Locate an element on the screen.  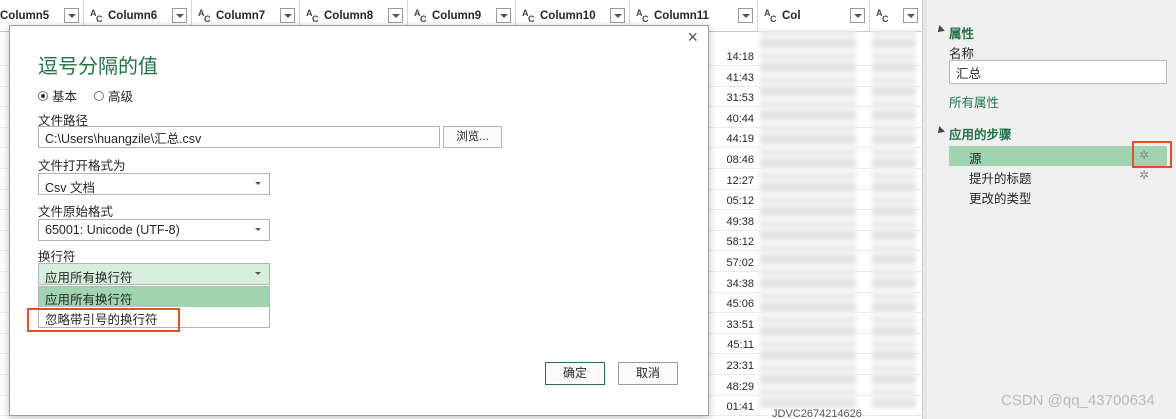
column-header-label: Column6 is located at coordinates (133, 16).